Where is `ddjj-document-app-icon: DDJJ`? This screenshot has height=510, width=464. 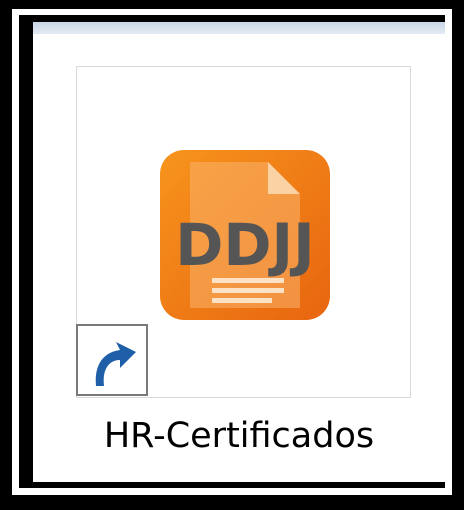 ddjj-document-app-icon: DDJJ is located at coordinates (245, 235).